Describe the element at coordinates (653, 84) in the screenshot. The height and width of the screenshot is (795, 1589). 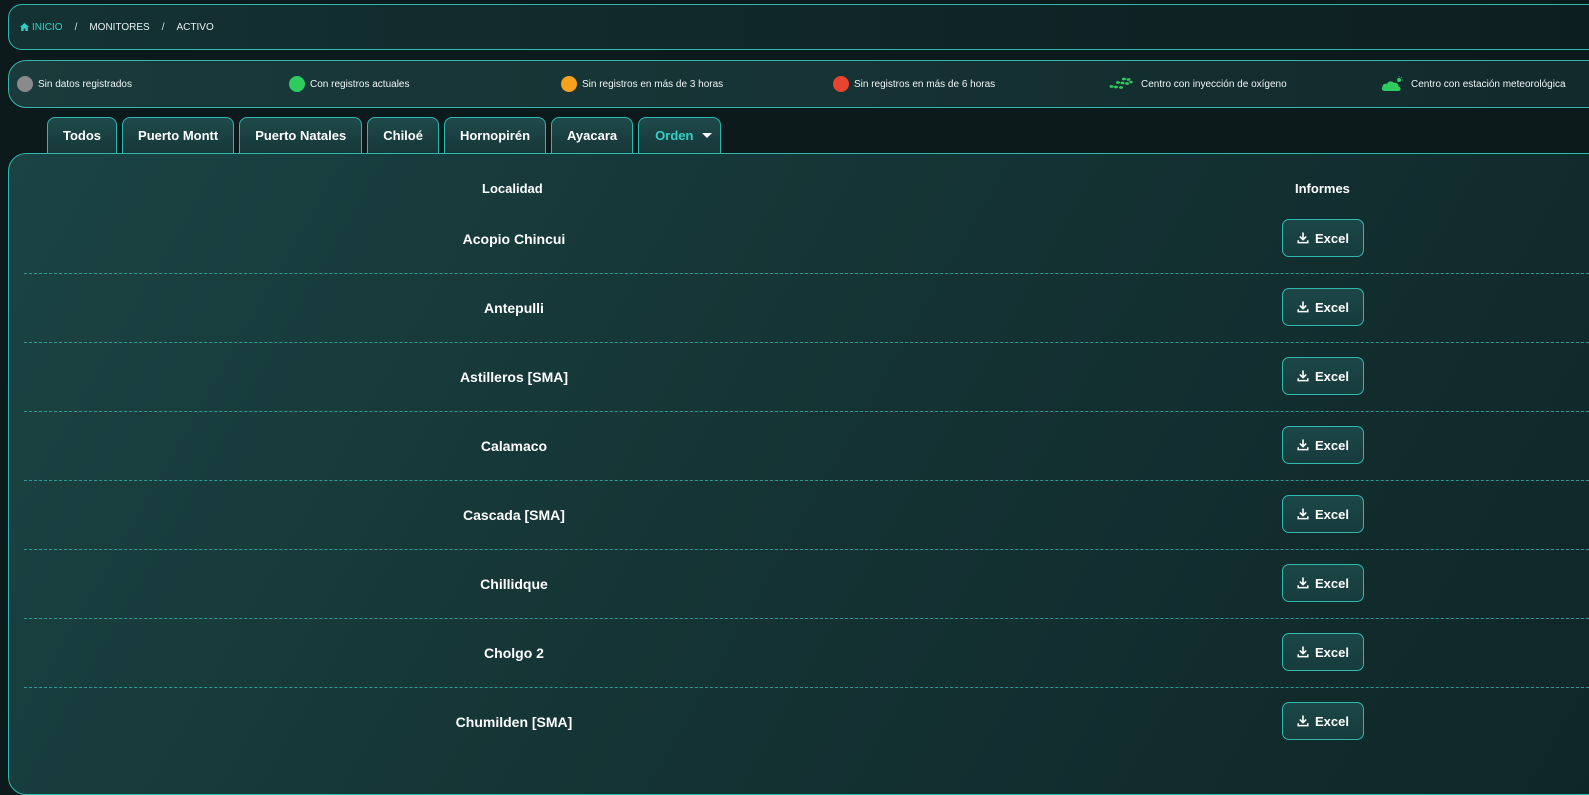
I see `legend-label: Sin registros en más de 3 horas` at that location.